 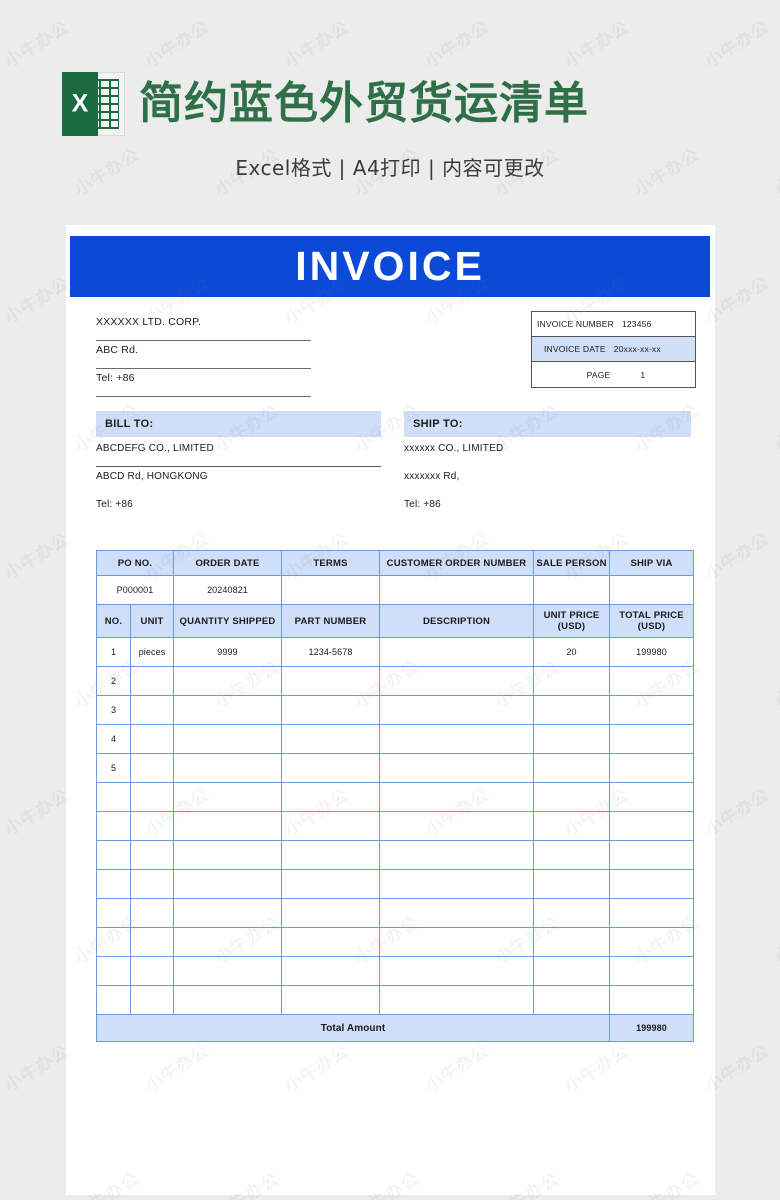 I want to click on cell-order-date: 20240821, so click(x=227, y=590).